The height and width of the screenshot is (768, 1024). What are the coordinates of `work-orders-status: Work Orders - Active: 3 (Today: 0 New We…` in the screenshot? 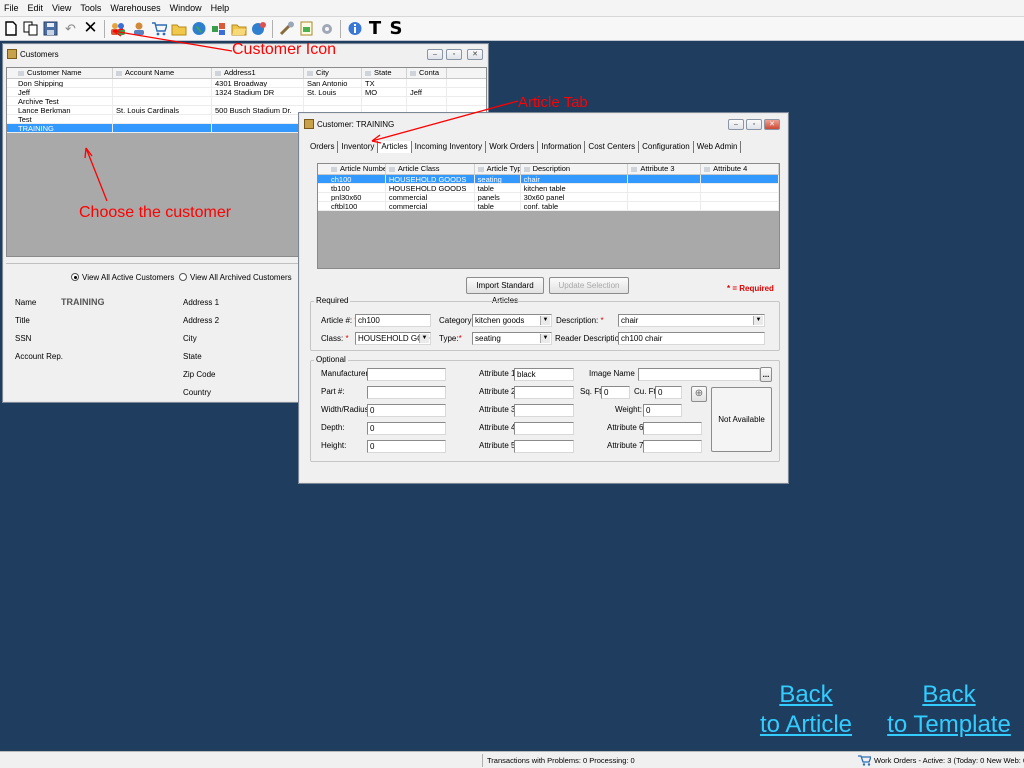 It's located at (949, 760).